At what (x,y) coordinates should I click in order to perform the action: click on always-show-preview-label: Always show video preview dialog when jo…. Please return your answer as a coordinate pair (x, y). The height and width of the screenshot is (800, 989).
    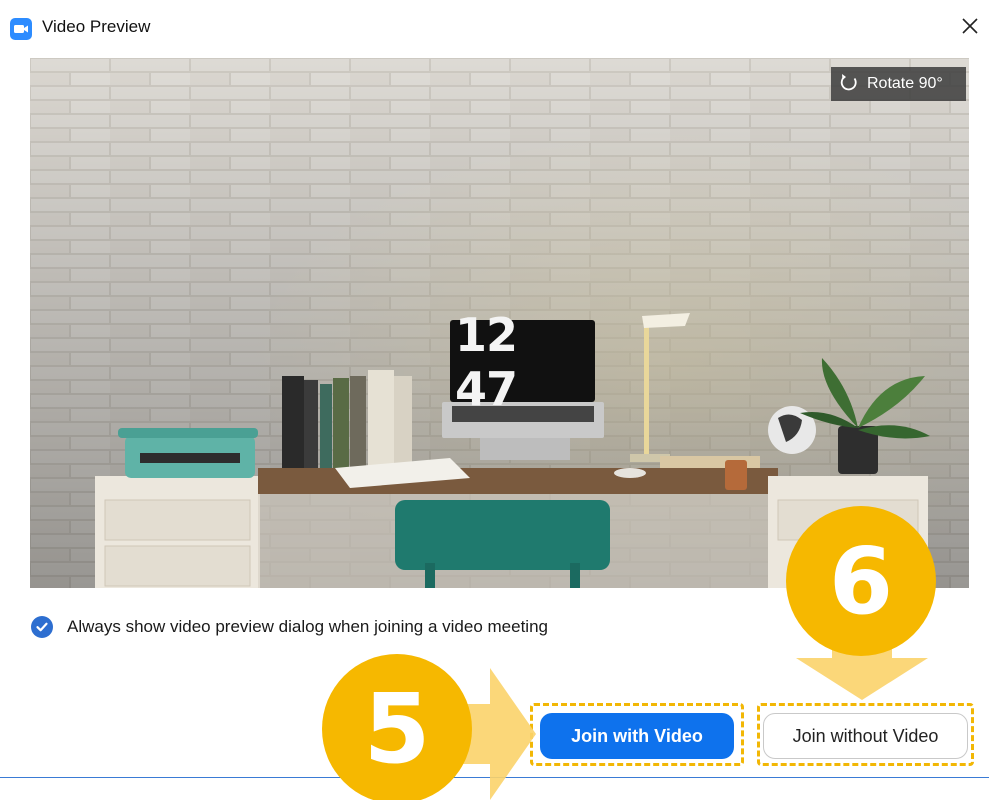
    Looking at the image, I should click on (307, 626).